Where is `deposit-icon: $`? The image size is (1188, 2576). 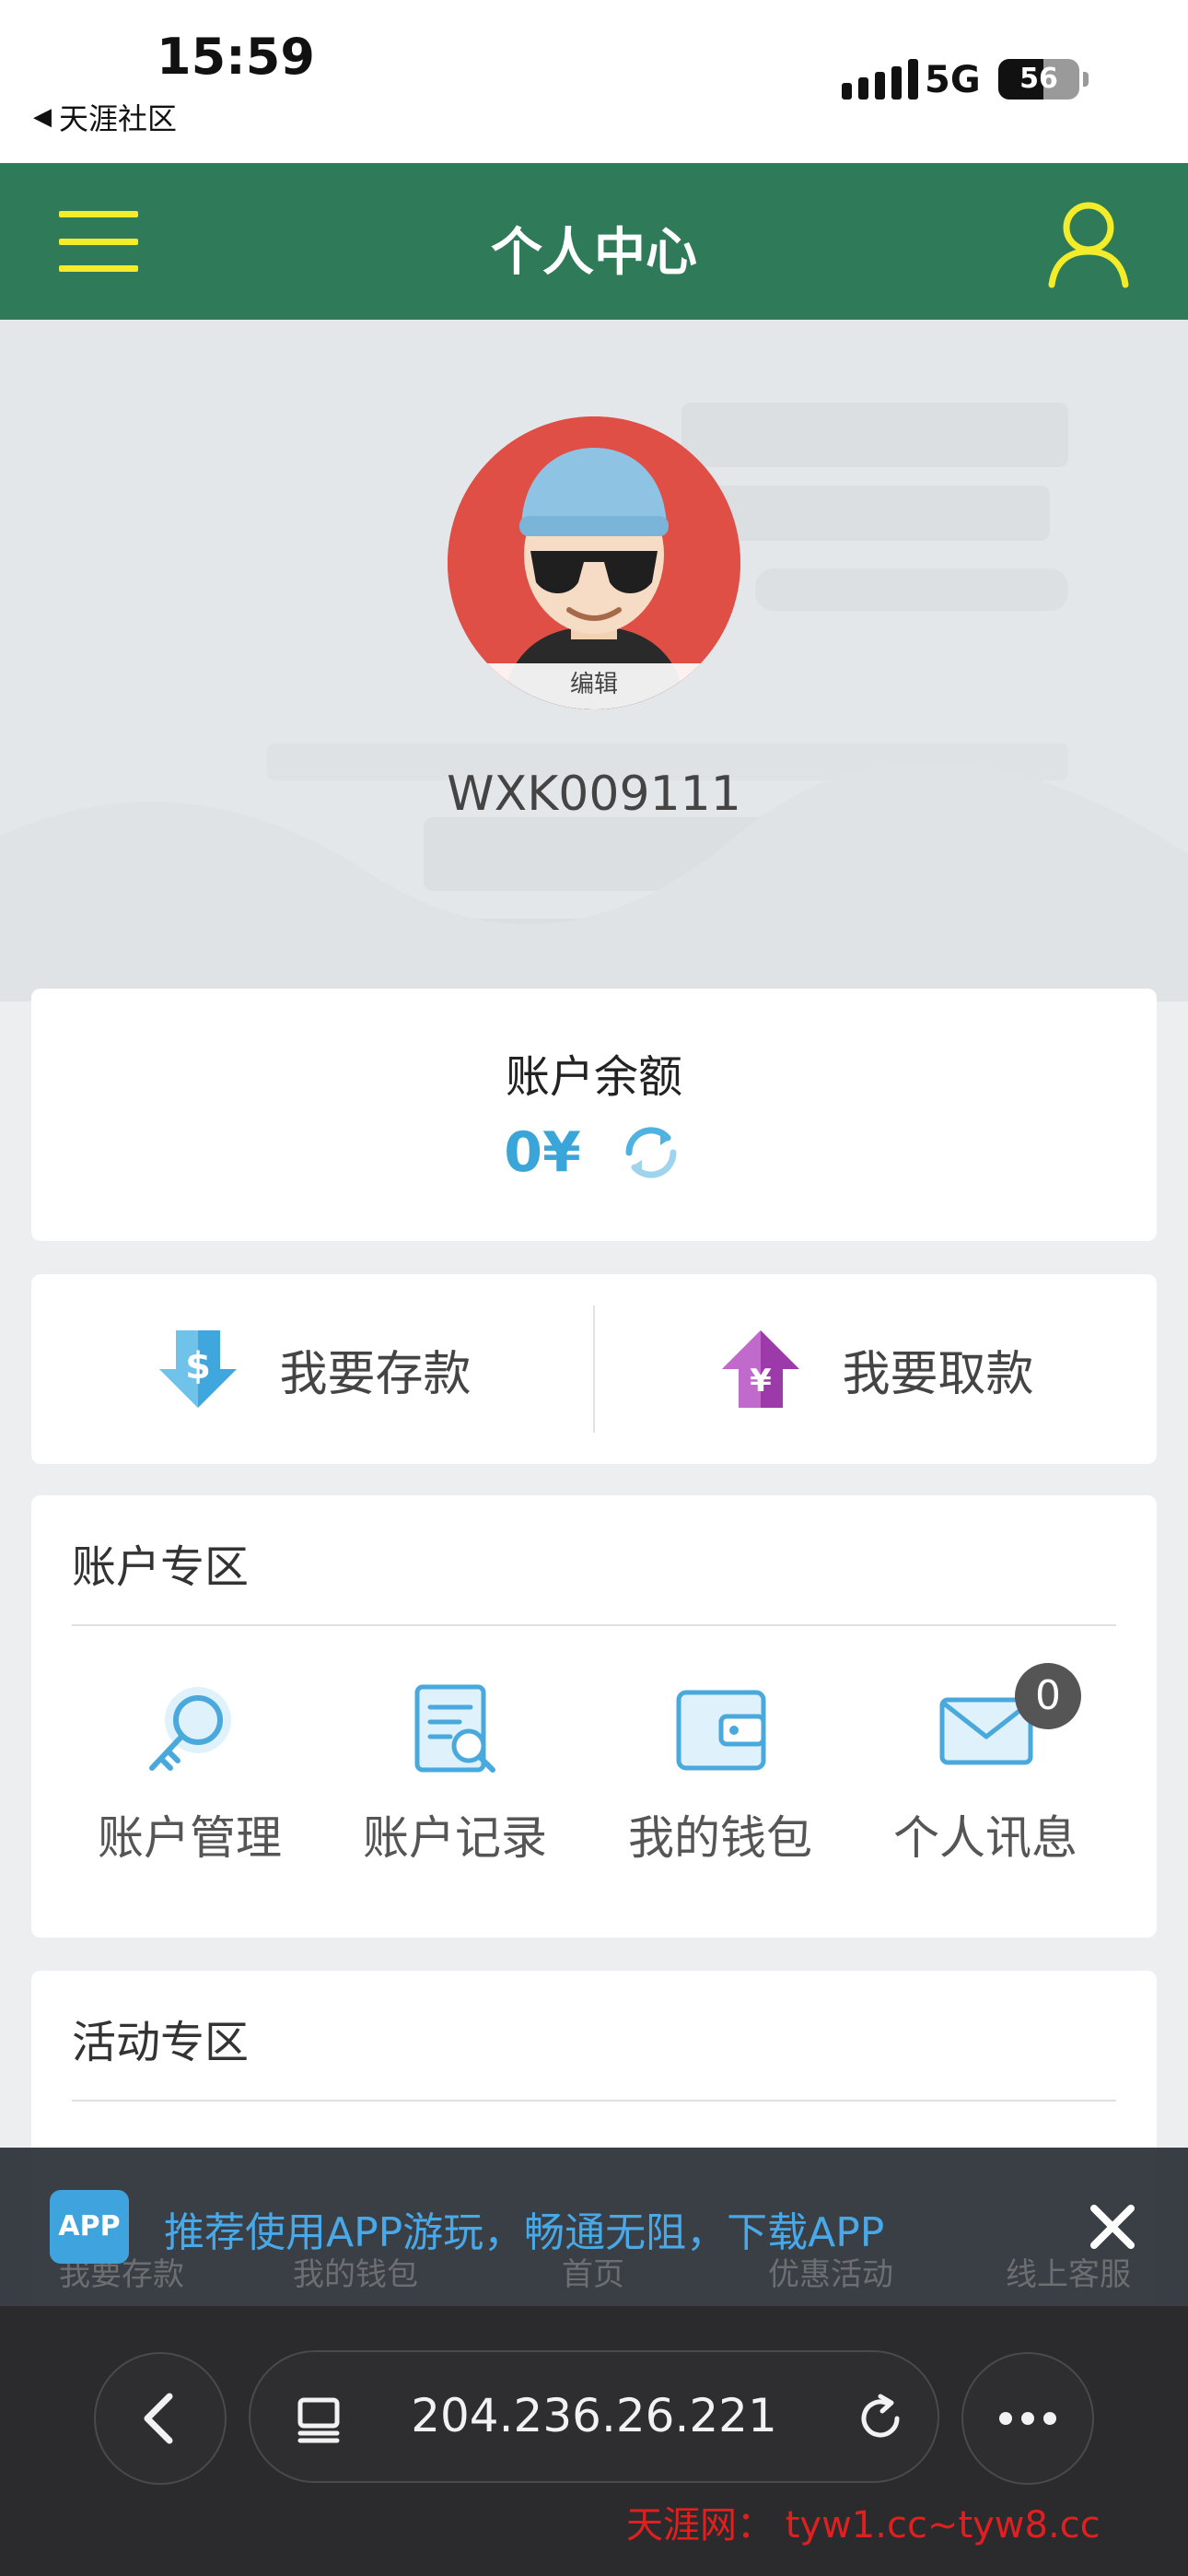 deposit-icon: $ is located at coordinates (198, 1369).